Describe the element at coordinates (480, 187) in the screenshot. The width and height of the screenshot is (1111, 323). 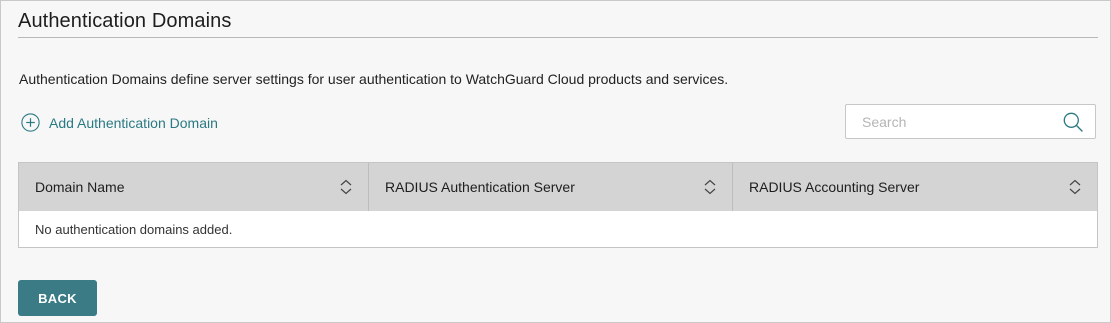
I see `column-label: RADIUS Authentication Server` at that location.